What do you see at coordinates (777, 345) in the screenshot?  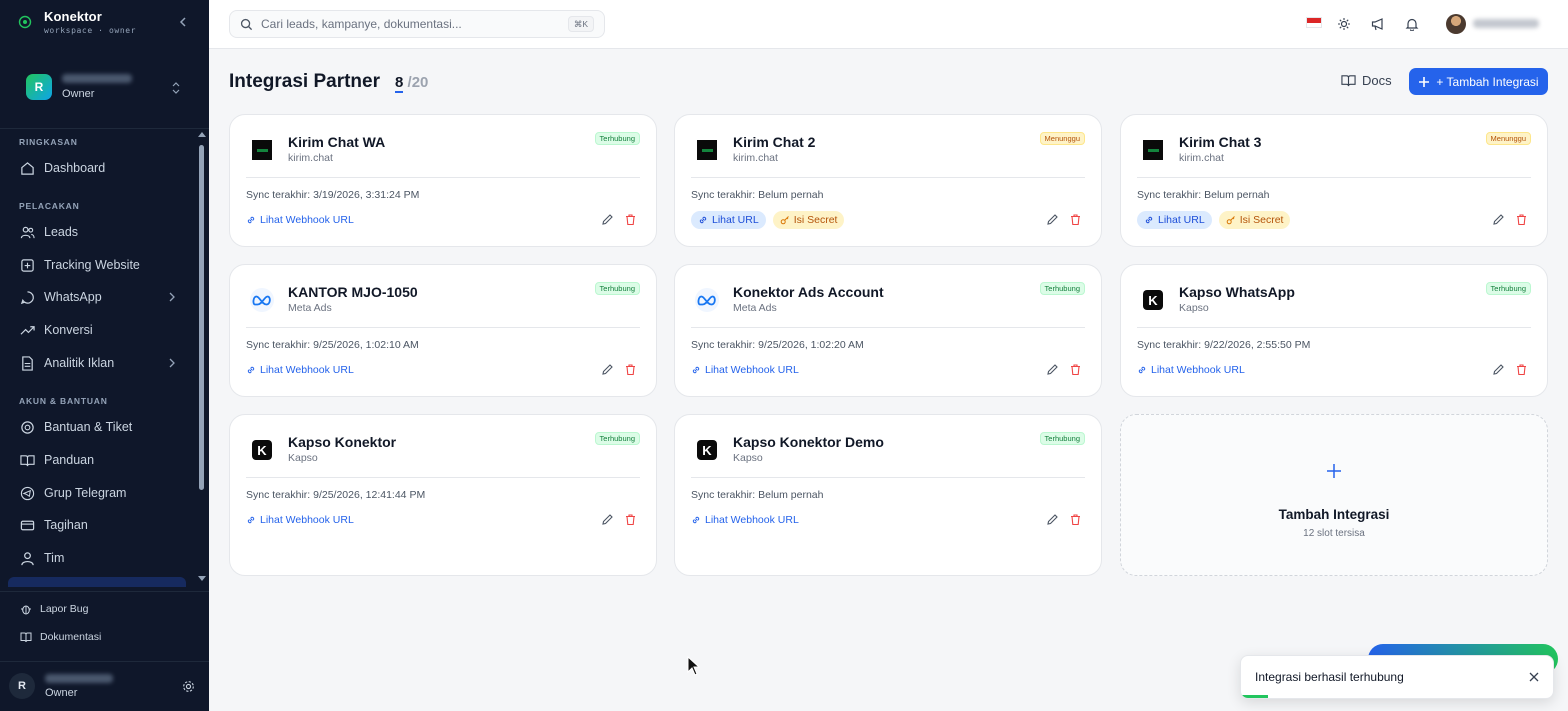 I see `sync-status: Sync terakhir: 9/25/2026, 1:02:20 AM` at bounding box center [777, 345].